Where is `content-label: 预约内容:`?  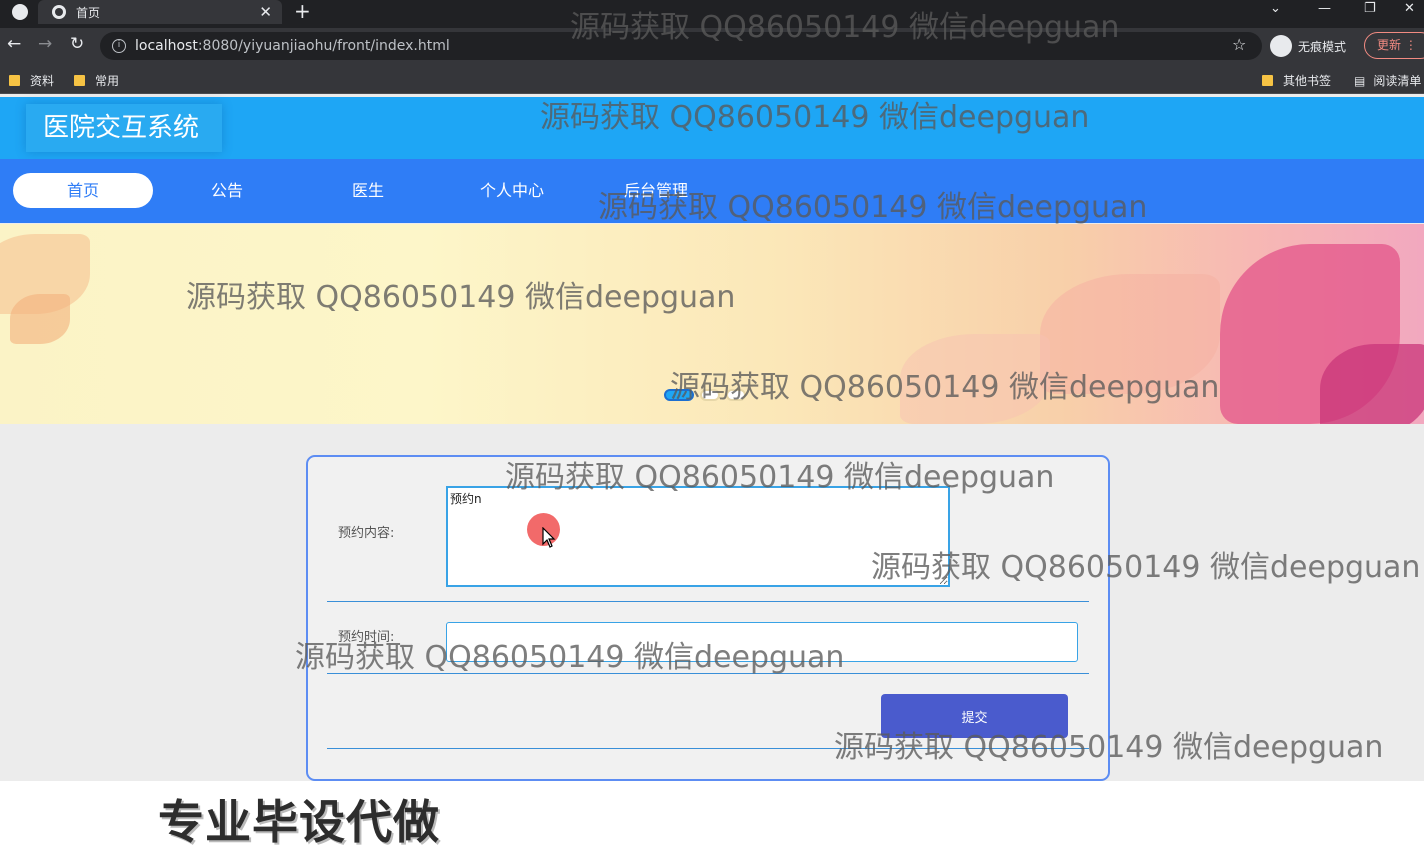 content-label: 预约内容: is located at coordinates (366, 533).